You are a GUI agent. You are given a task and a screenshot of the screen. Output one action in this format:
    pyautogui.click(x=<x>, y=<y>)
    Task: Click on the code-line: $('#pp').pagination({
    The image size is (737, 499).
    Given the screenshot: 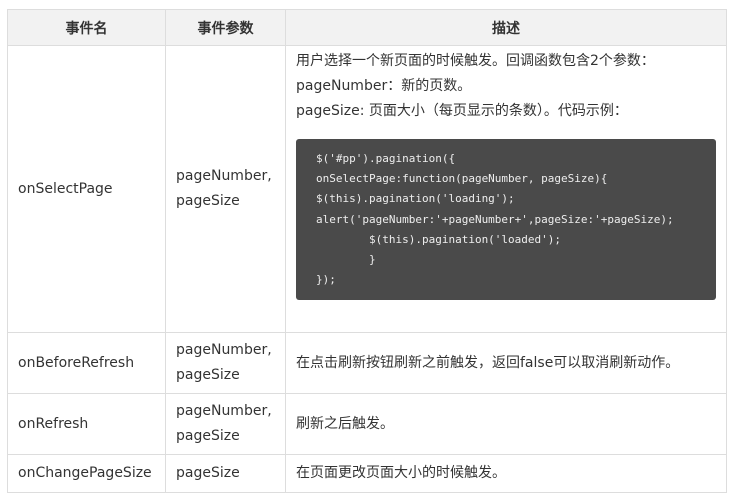 What is the action you would take?
    pyautogui.click(x=386, y=158)
    